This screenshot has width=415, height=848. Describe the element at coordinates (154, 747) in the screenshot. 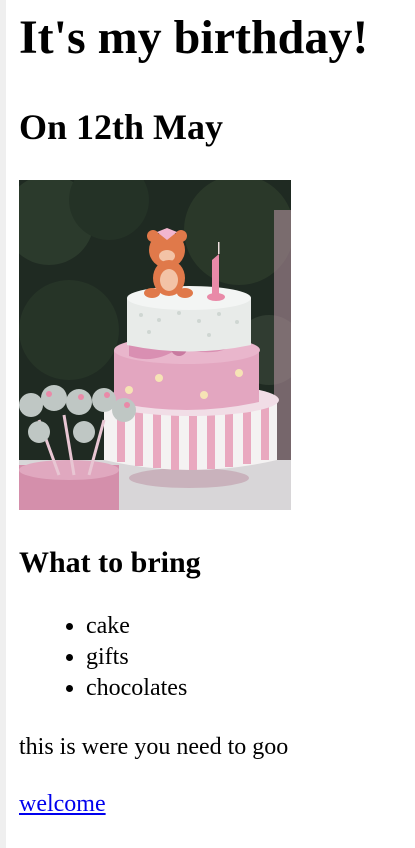

I see `location-note: this is were you need to goo` at that location.